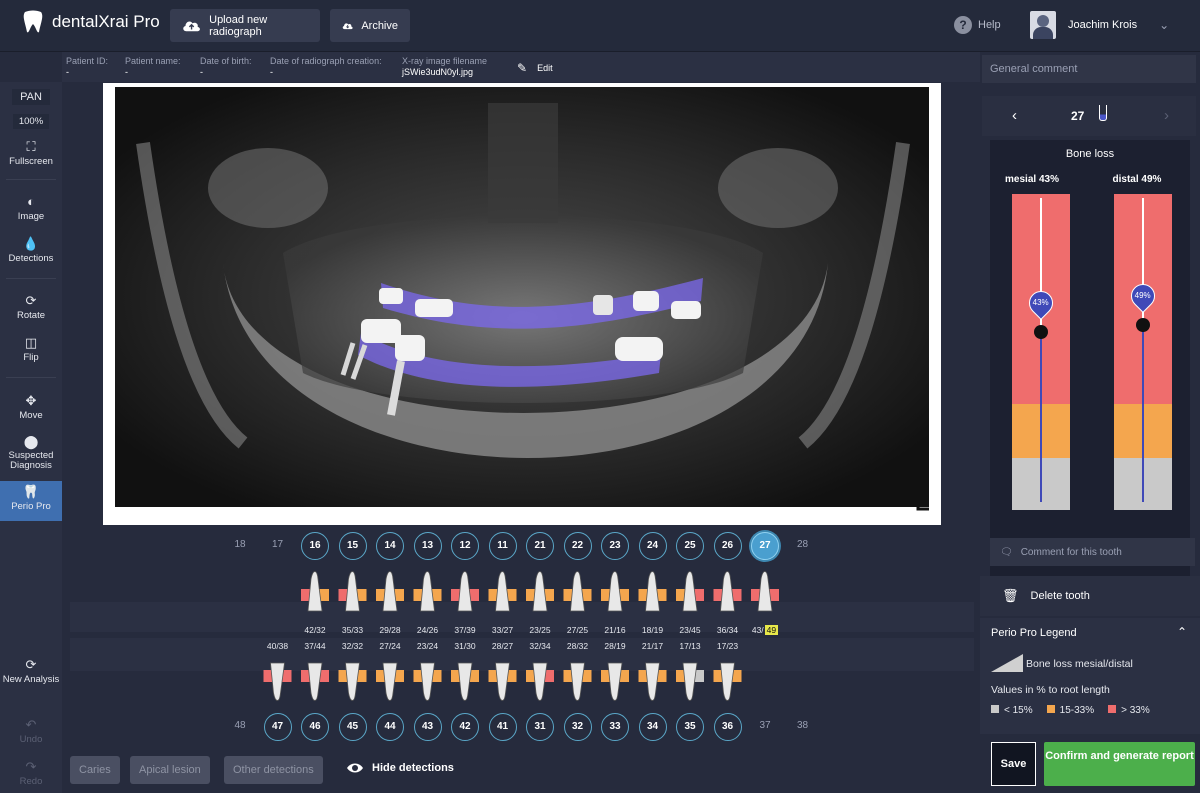  Describe the element at coordinates (765, 546) in the screenshot. I see `upper-tooth-27: 27` at that location.